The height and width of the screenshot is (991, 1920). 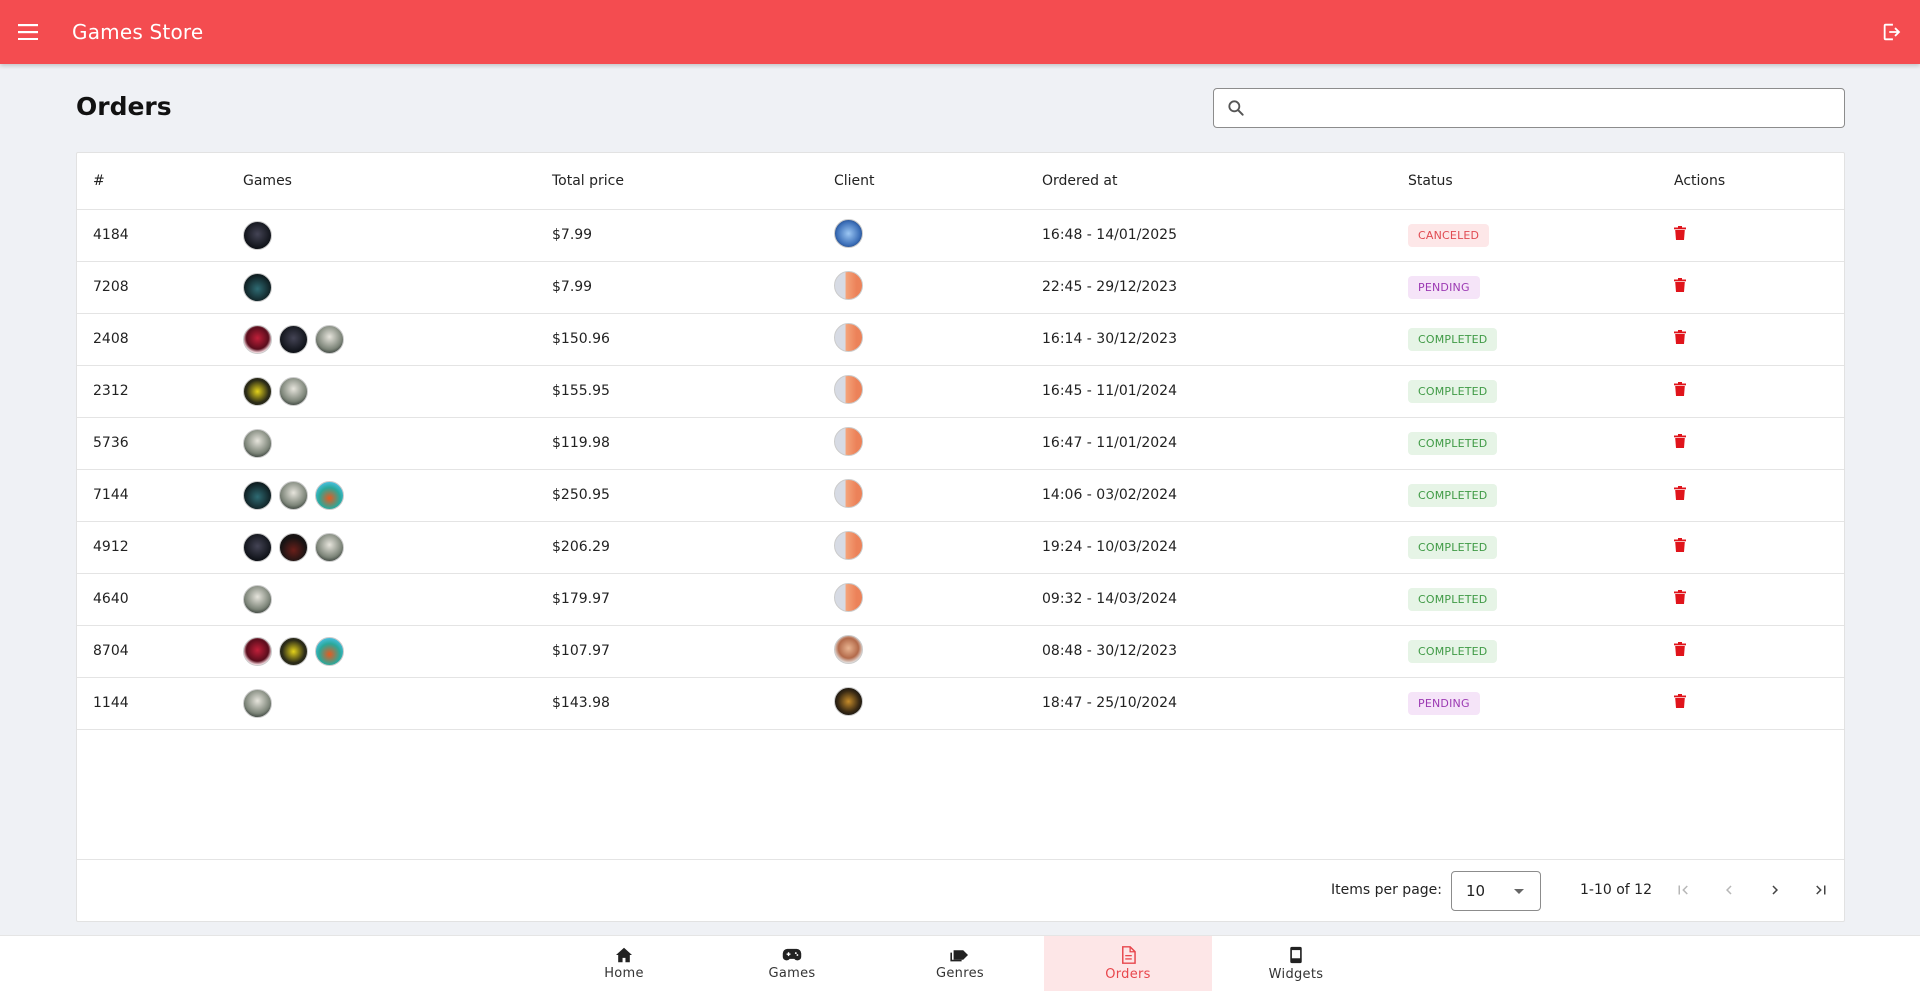 I want to click on order-total-price: $179.97, so click(x=677, y=599).